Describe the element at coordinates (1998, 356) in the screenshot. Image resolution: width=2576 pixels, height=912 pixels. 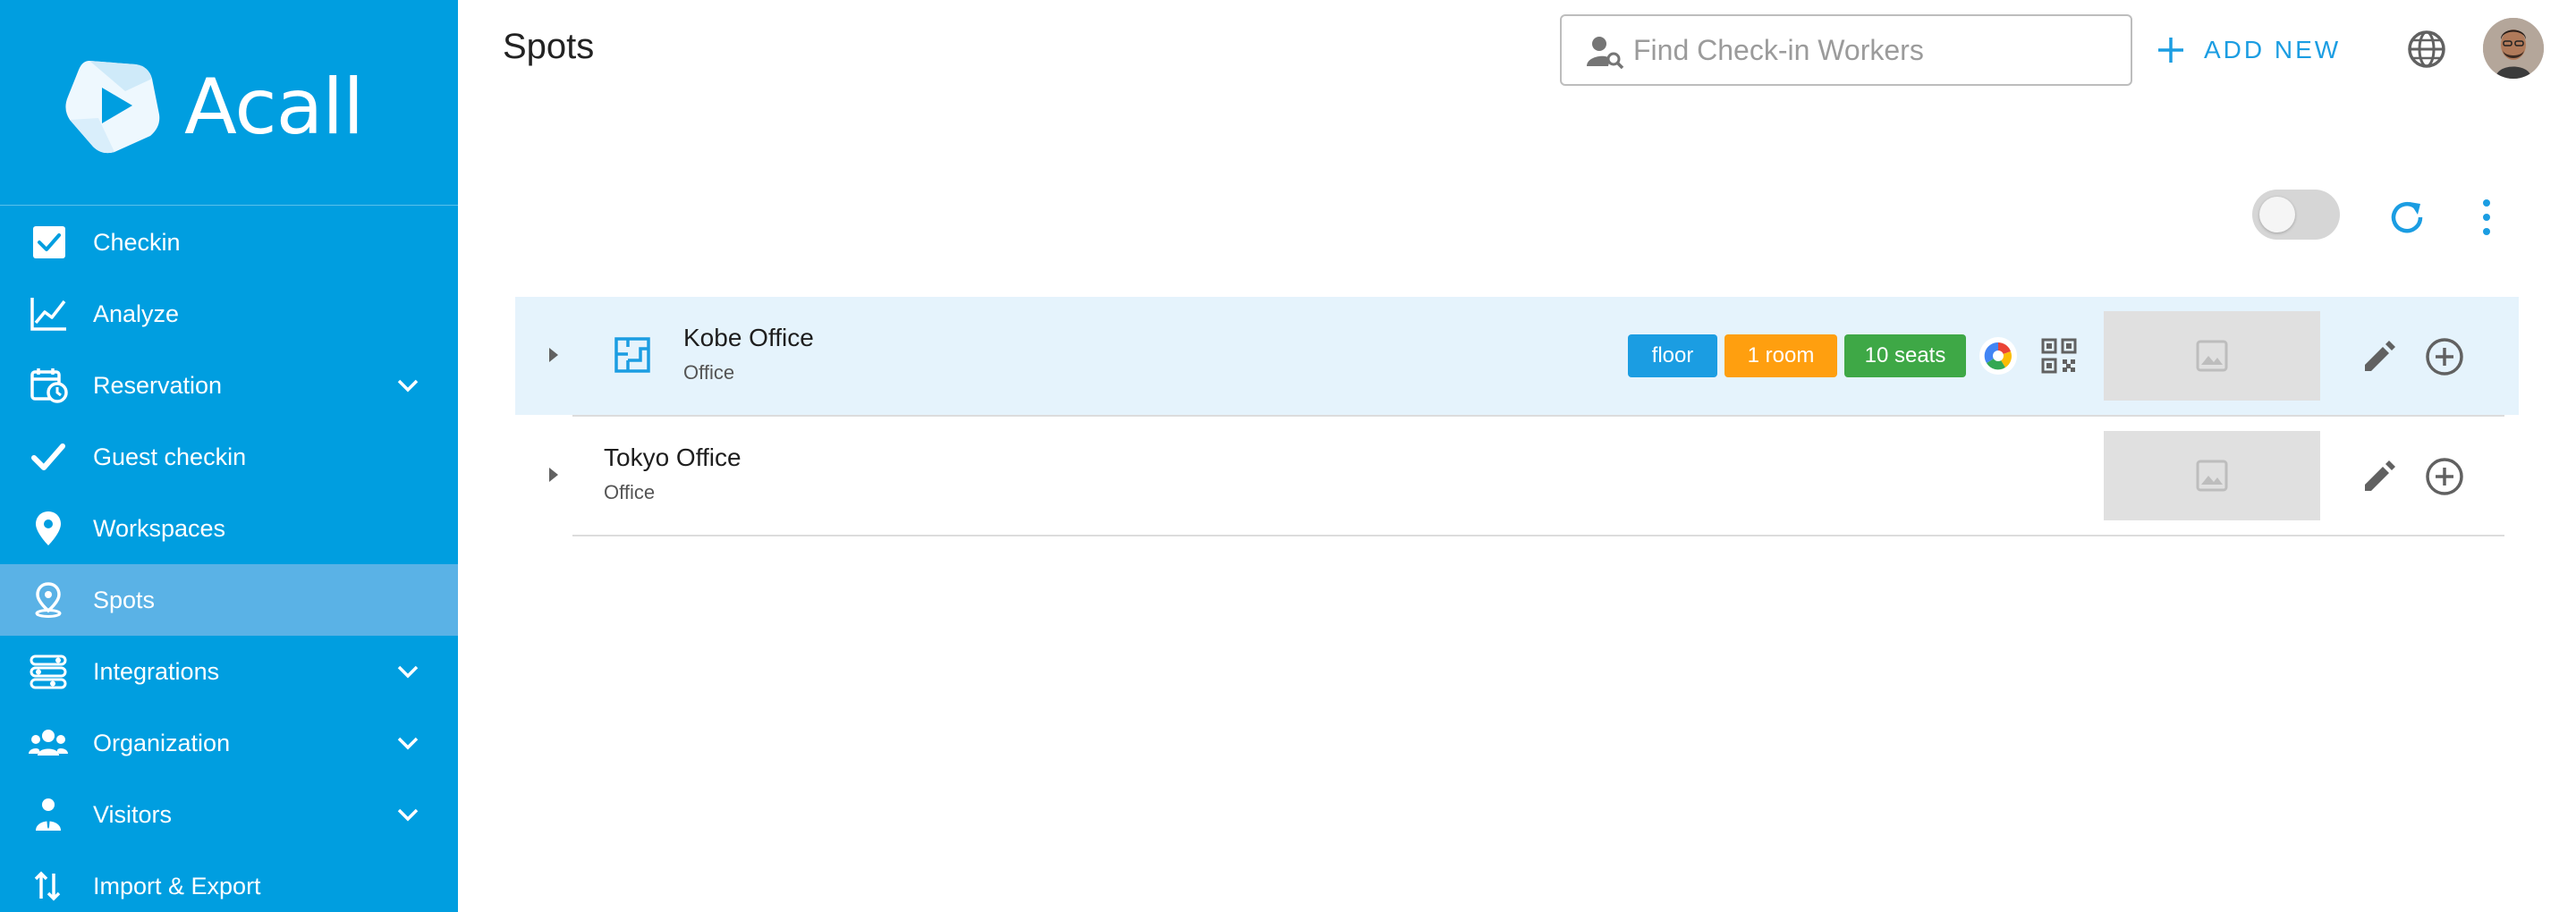
I see `integration-logo-icon` at that location.